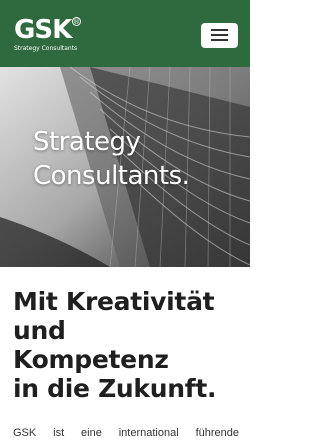  What do you see at coordinates (39, 330) in the screenshot?
I see `headline-line: und` at bounding box center [39, 330].